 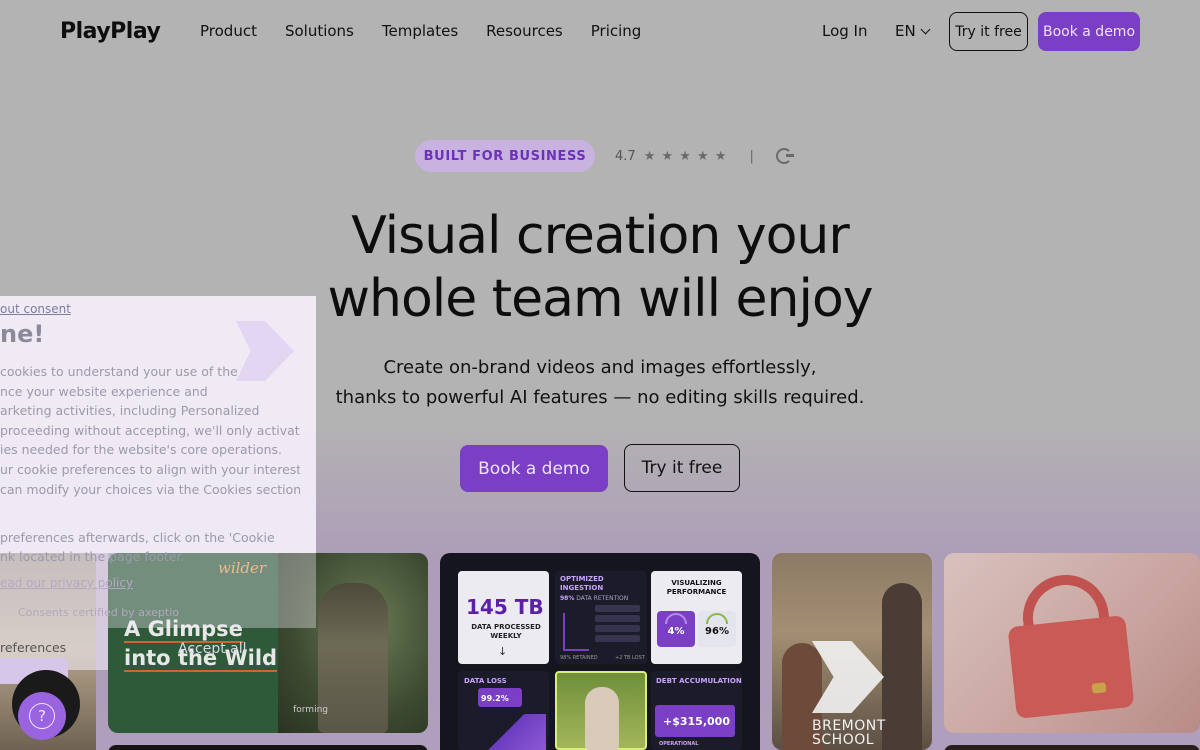 I want to click on consent-continue-link: out consent, so click(x=35, y=309).